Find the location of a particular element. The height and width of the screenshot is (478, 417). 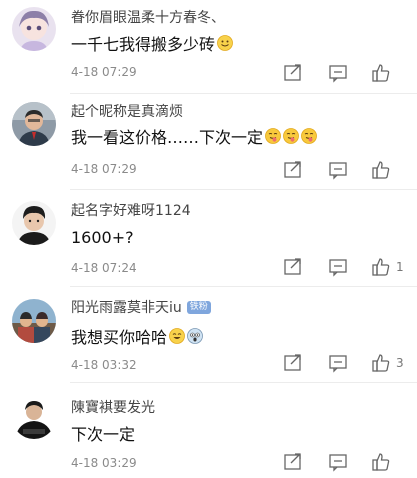

comment-text: 下次一定 is located at coordinates (103, 434).